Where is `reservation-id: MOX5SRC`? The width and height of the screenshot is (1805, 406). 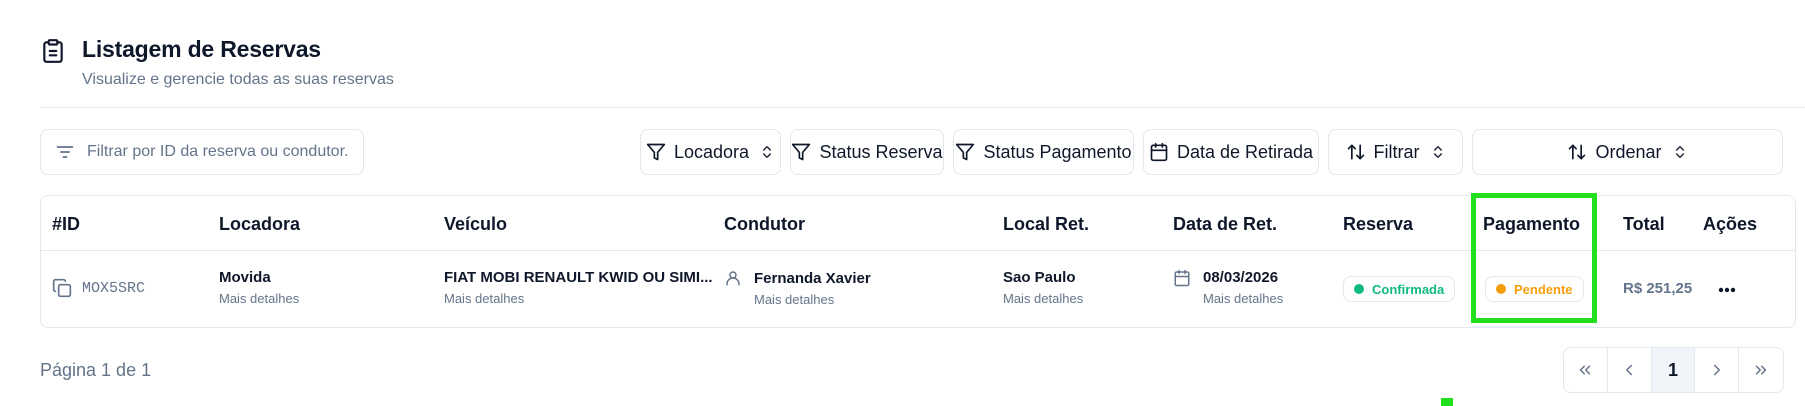
reservation-id: MOX5SRC is located at coordinates (114, 288).